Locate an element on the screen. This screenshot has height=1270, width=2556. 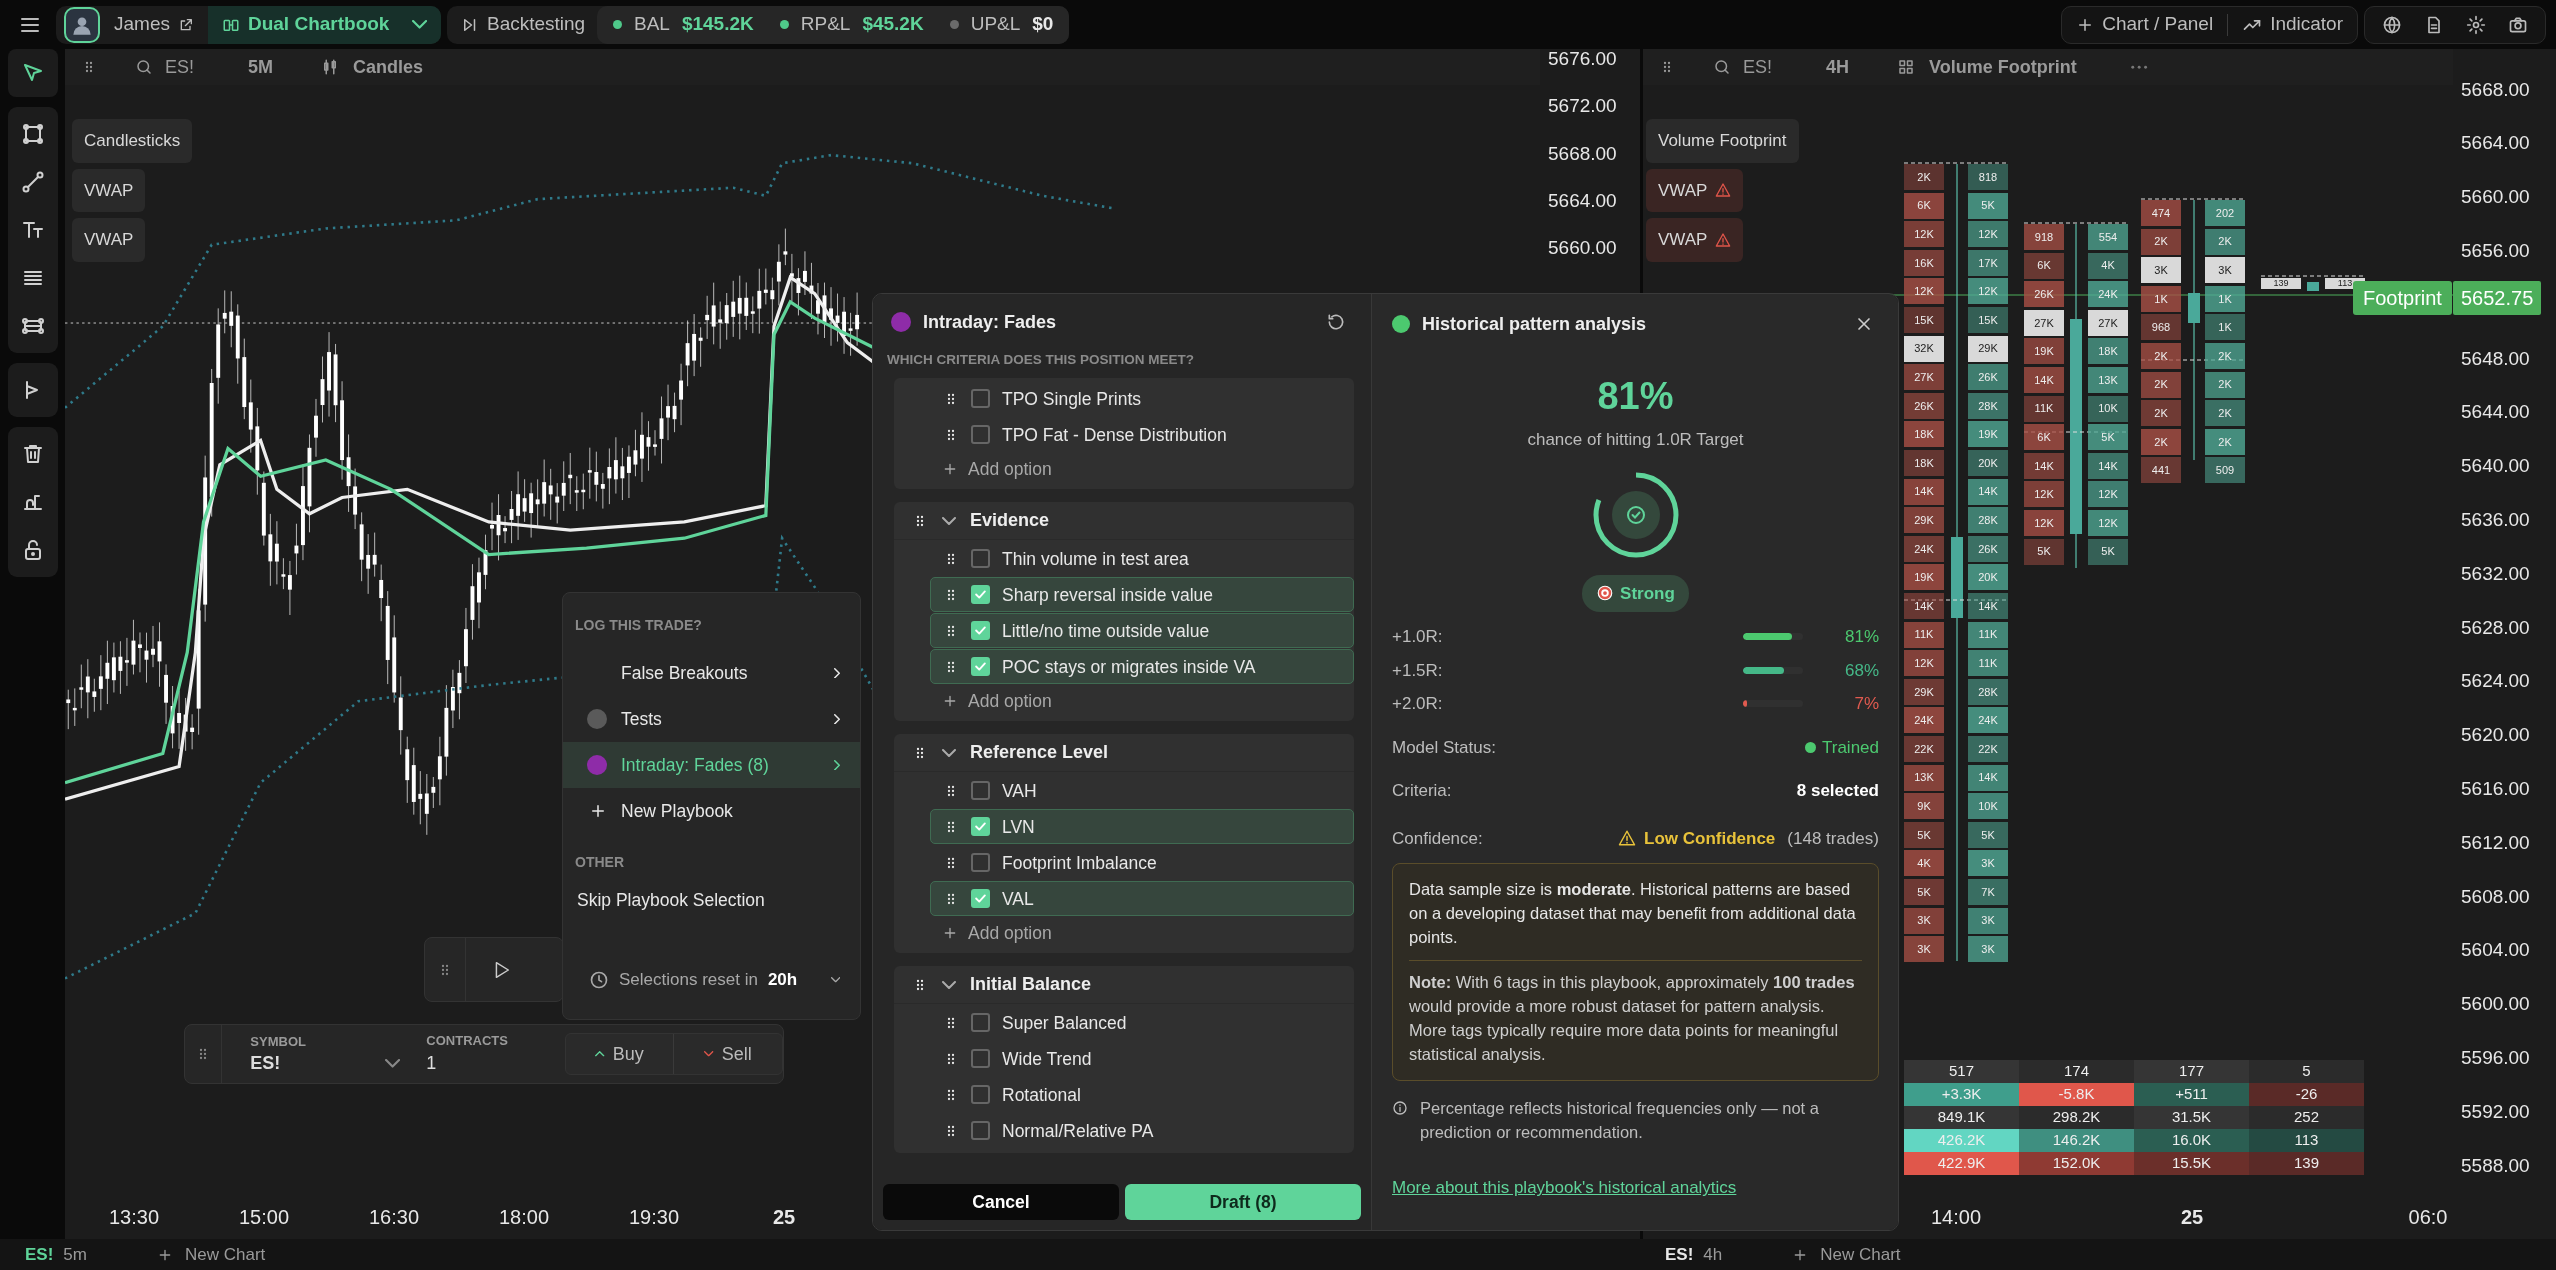
bid-volume: 4K is located at coordinates (1924, 863).